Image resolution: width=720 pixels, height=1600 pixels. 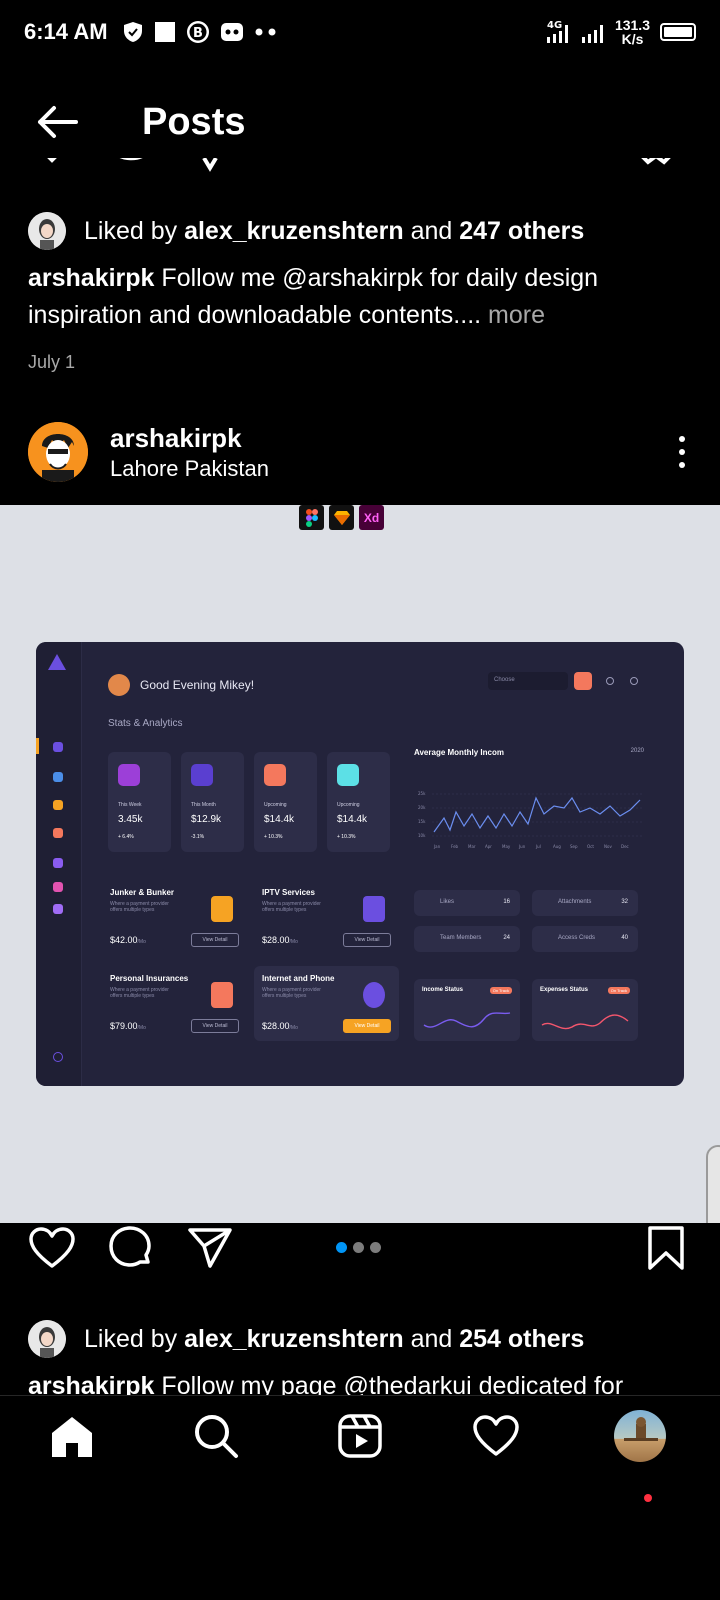 What do you see at coordinates (360, 122) in the screenshot?
I see `top-bar: Posts` at bounding box center [360, 122].